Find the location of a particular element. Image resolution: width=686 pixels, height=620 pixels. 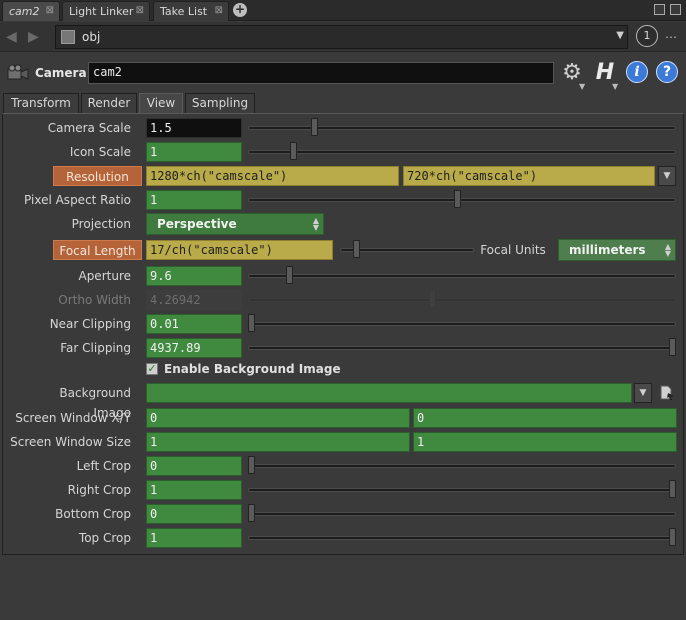

dropdown-icon: ▼ is located at coordinates (620, 35).